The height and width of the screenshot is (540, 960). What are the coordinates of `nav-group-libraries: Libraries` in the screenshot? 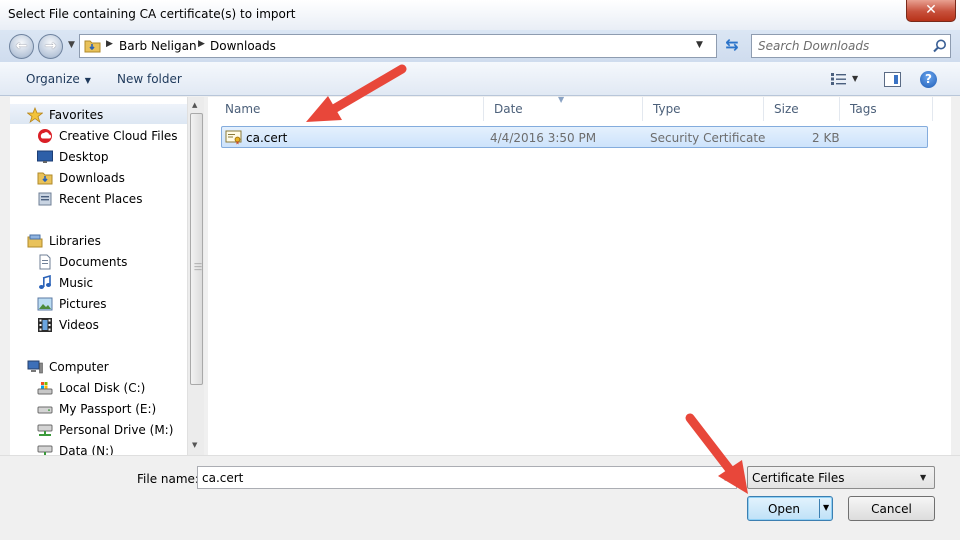 It's located at (100, 241).